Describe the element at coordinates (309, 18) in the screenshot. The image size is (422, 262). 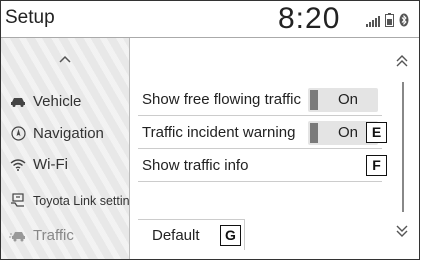
I see `clock: 8:20` at that location.